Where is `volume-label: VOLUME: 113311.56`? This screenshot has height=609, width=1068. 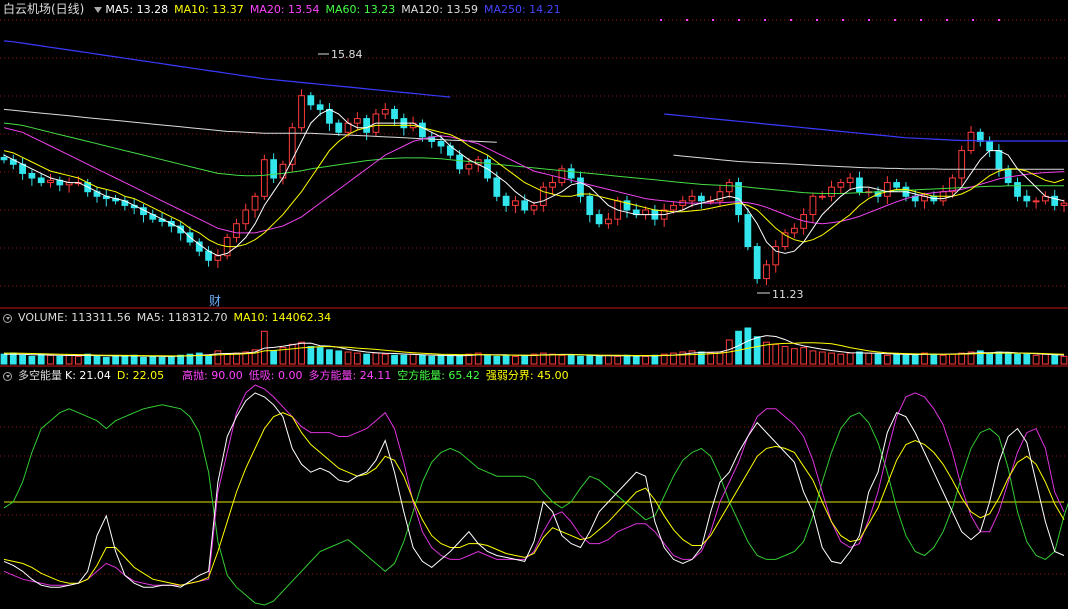
volume-label: VOLUME: 113311.56 is located at coordinates (74, 317).